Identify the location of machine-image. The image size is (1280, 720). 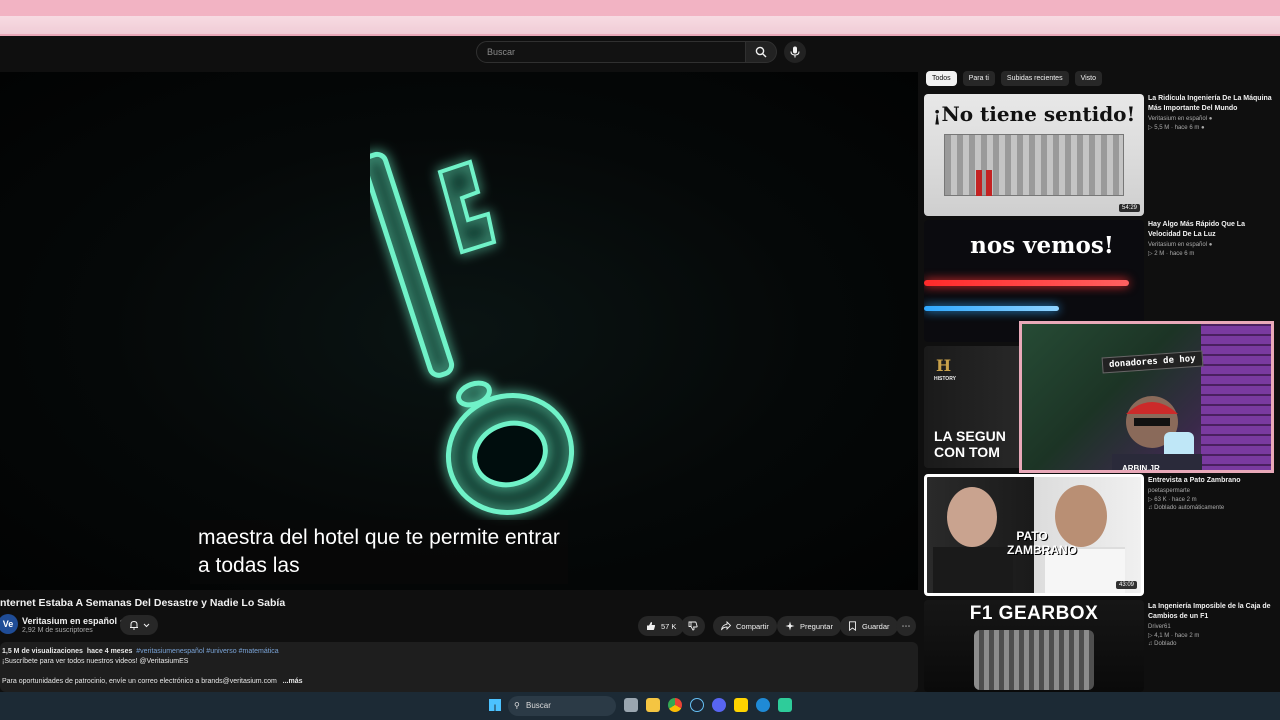
(1034, 165).